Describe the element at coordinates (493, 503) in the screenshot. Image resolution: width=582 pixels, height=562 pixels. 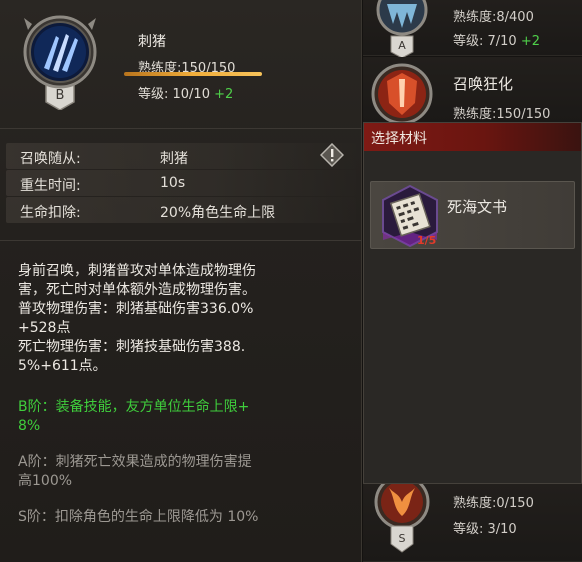
I see `card-proficiency: 熟练度:0/150` at that location.